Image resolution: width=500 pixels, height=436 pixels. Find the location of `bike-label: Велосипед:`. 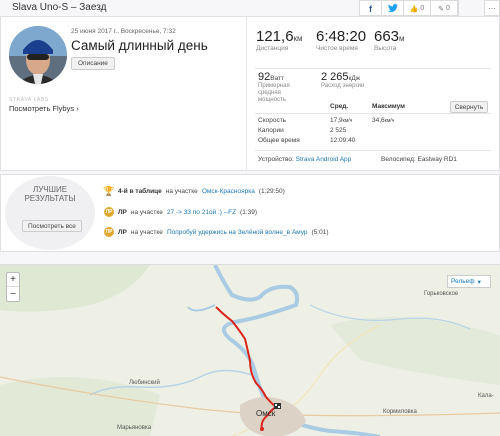

bike-label: Велосипед: is located at coordinates (398, 159).